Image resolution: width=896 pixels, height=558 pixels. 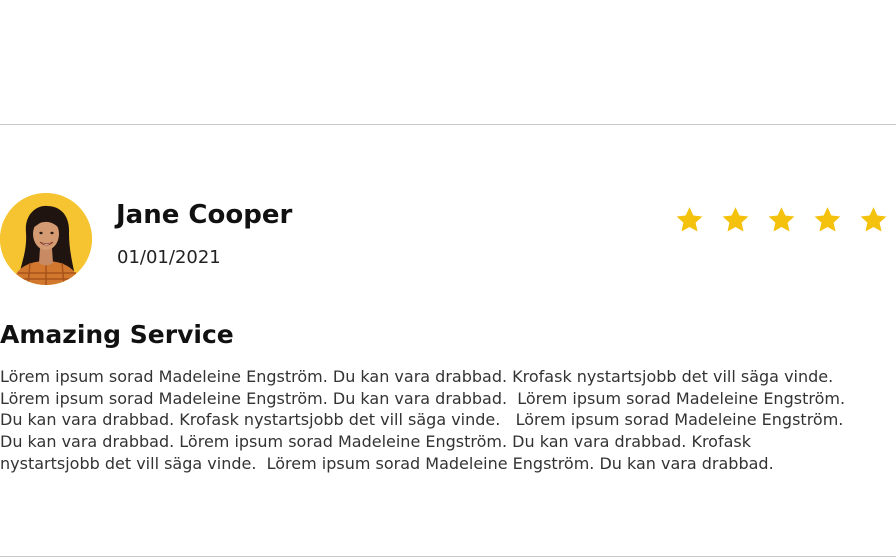 I want to click on review-title: Amazing Service, so click(x=117, y=334).